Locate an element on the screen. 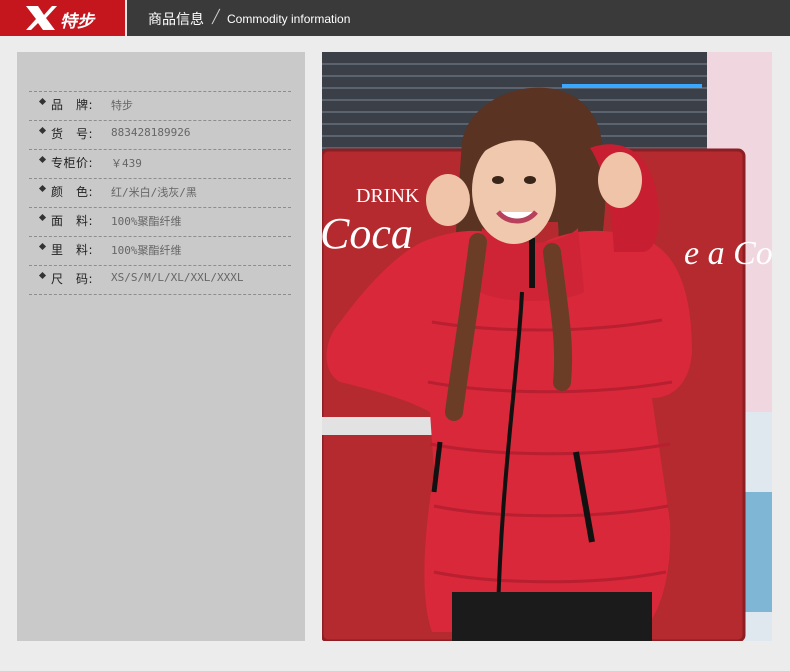 Image resolution: width=790 pixels, height=671 pixels. info-row-brand: 品 牌: 特步 is located at coordinates (160, 105).